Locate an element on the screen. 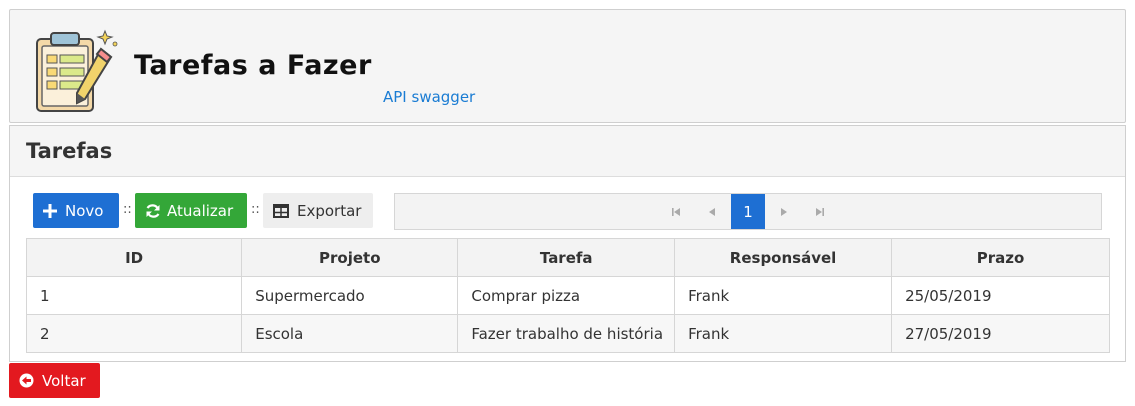 Image resolution: width=1135 pixels, height=406 pixels. cell-prazo: 27/05/2019 is located at coordinates (1000, 333).